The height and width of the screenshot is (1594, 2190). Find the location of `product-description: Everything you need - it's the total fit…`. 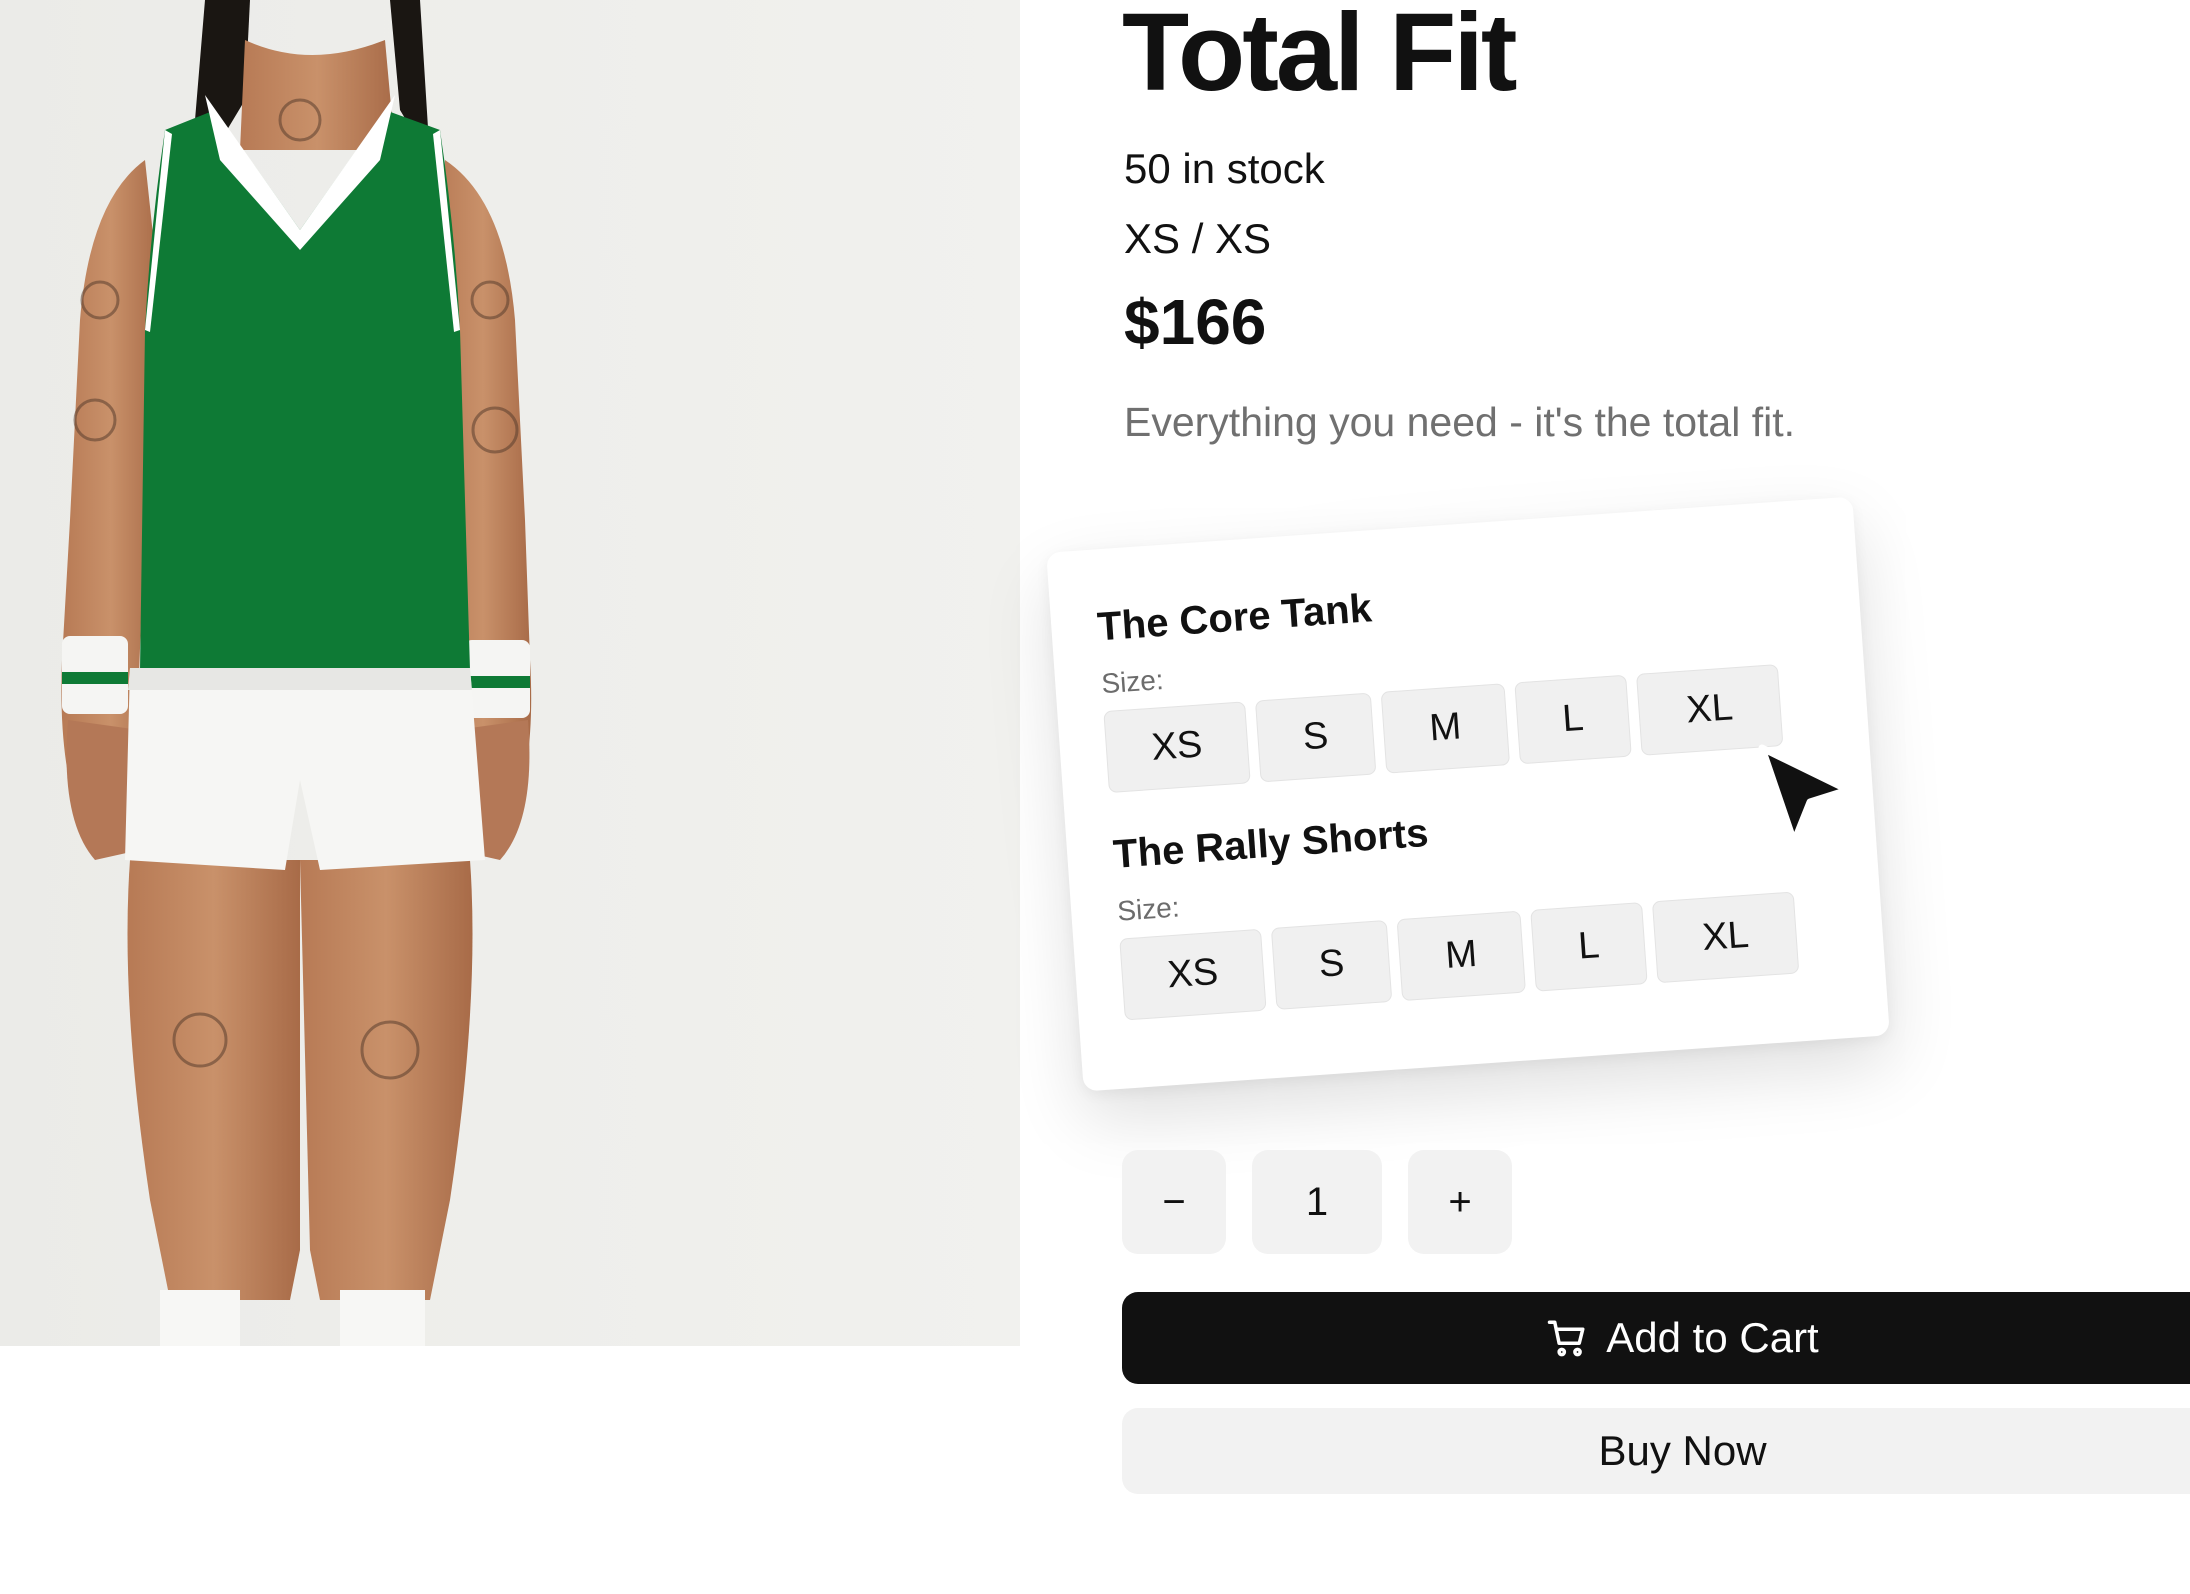

product-description: Everything you need - it's the total fit… is located at coordinates (1460, 422).